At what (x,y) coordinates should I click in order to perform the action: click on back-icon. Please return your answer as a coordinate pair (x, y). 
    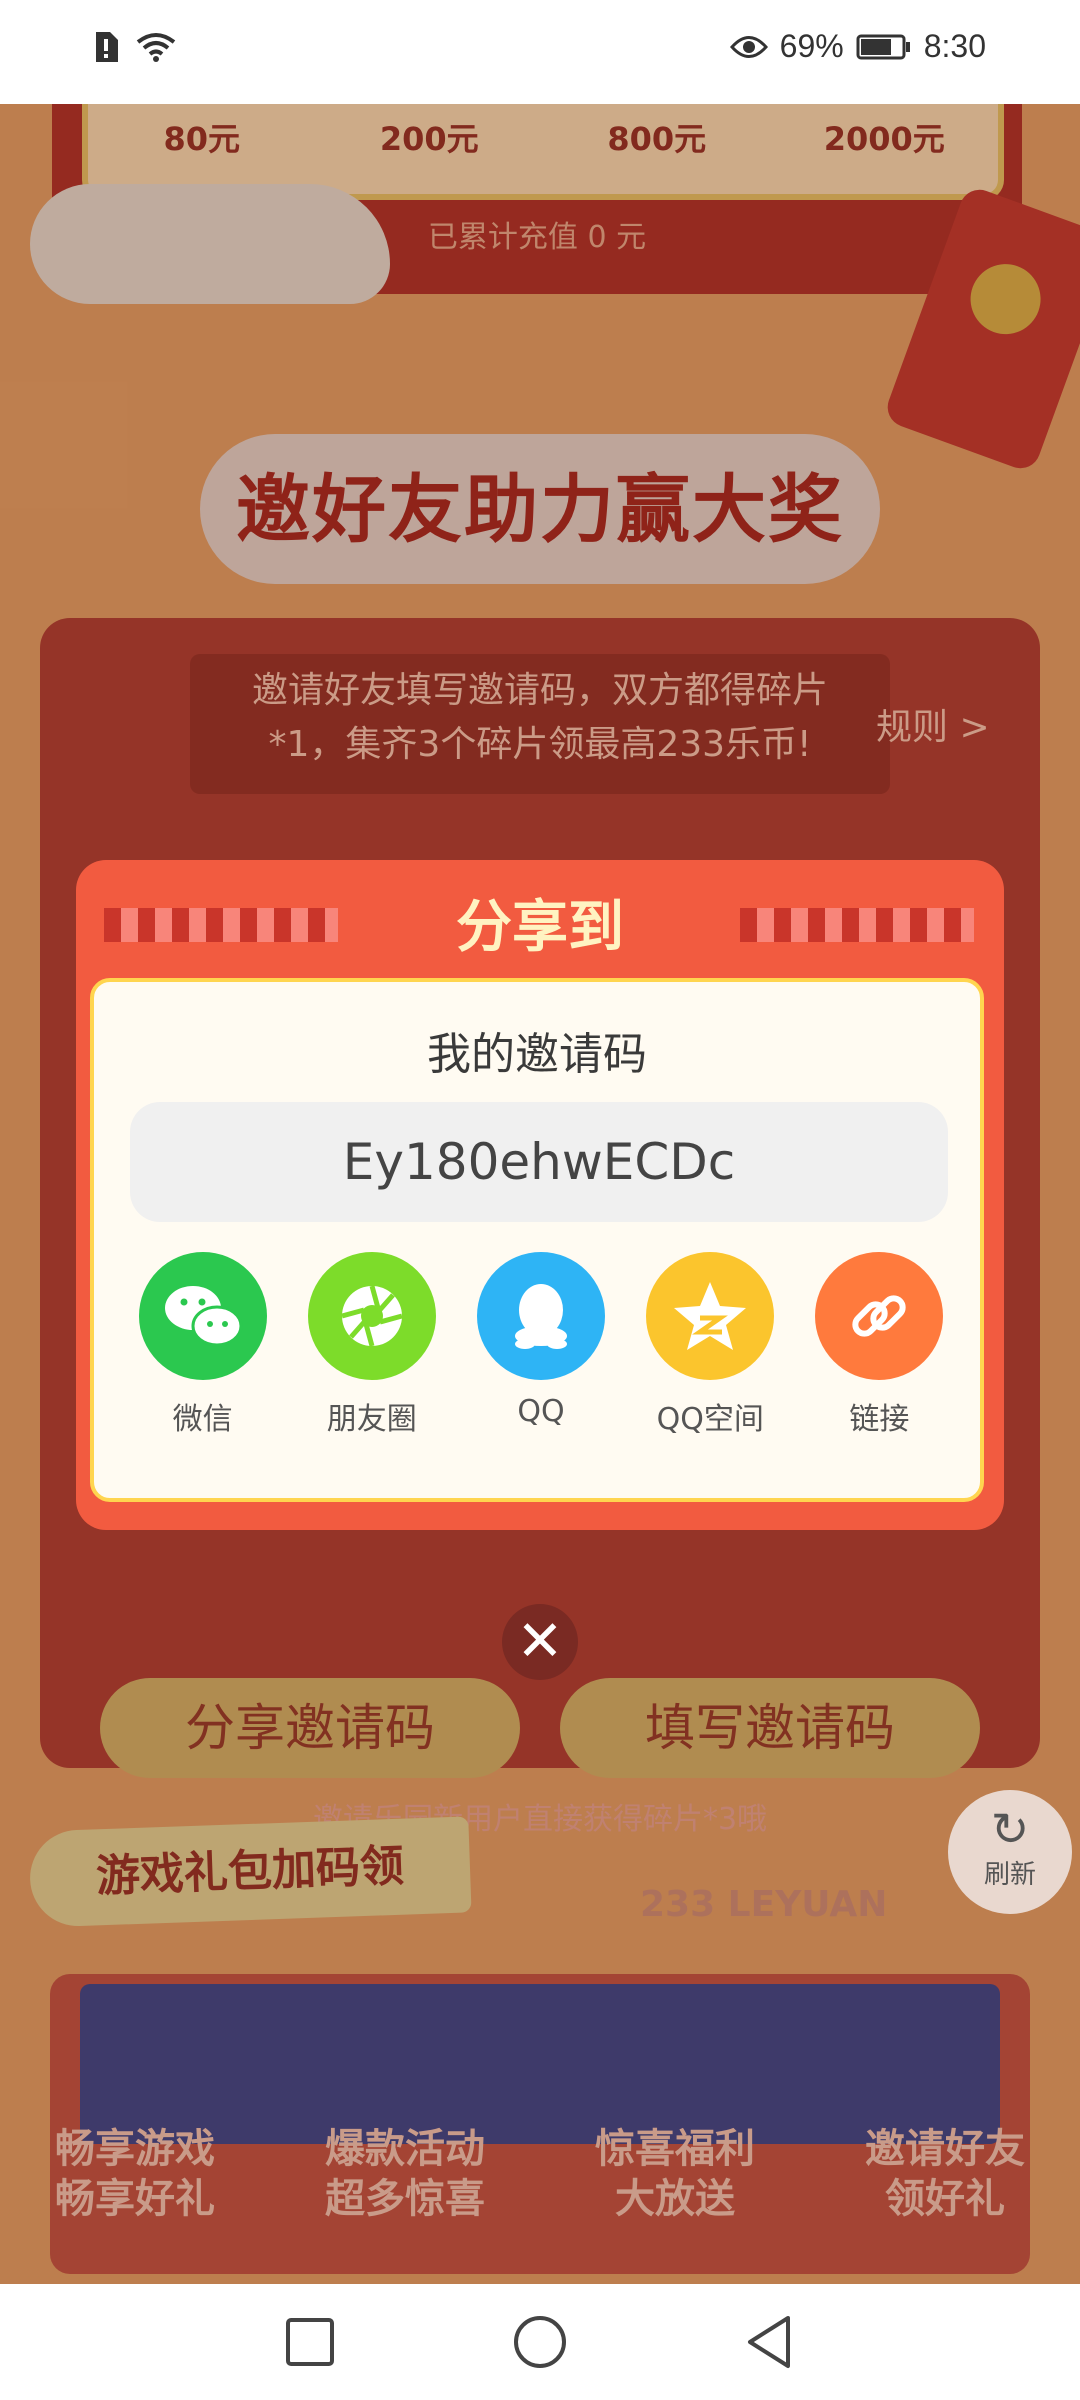
    Looking at the image, I should click on (770, 2342).